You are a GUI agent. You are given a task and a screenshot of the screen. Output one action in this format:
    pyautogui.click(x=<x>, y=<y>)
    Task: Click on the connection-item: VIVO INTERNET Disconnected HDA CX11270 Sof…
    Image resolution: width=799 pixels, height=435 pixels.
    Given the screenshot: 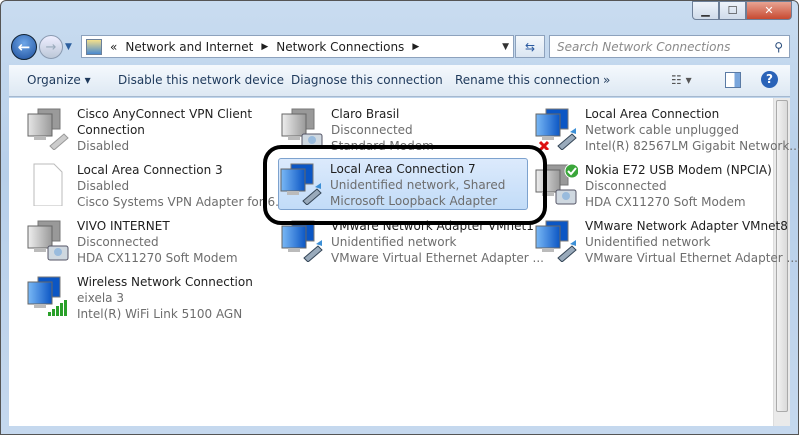 What is the action you would take?
    pyautogui.click(x=151, y=242)
    